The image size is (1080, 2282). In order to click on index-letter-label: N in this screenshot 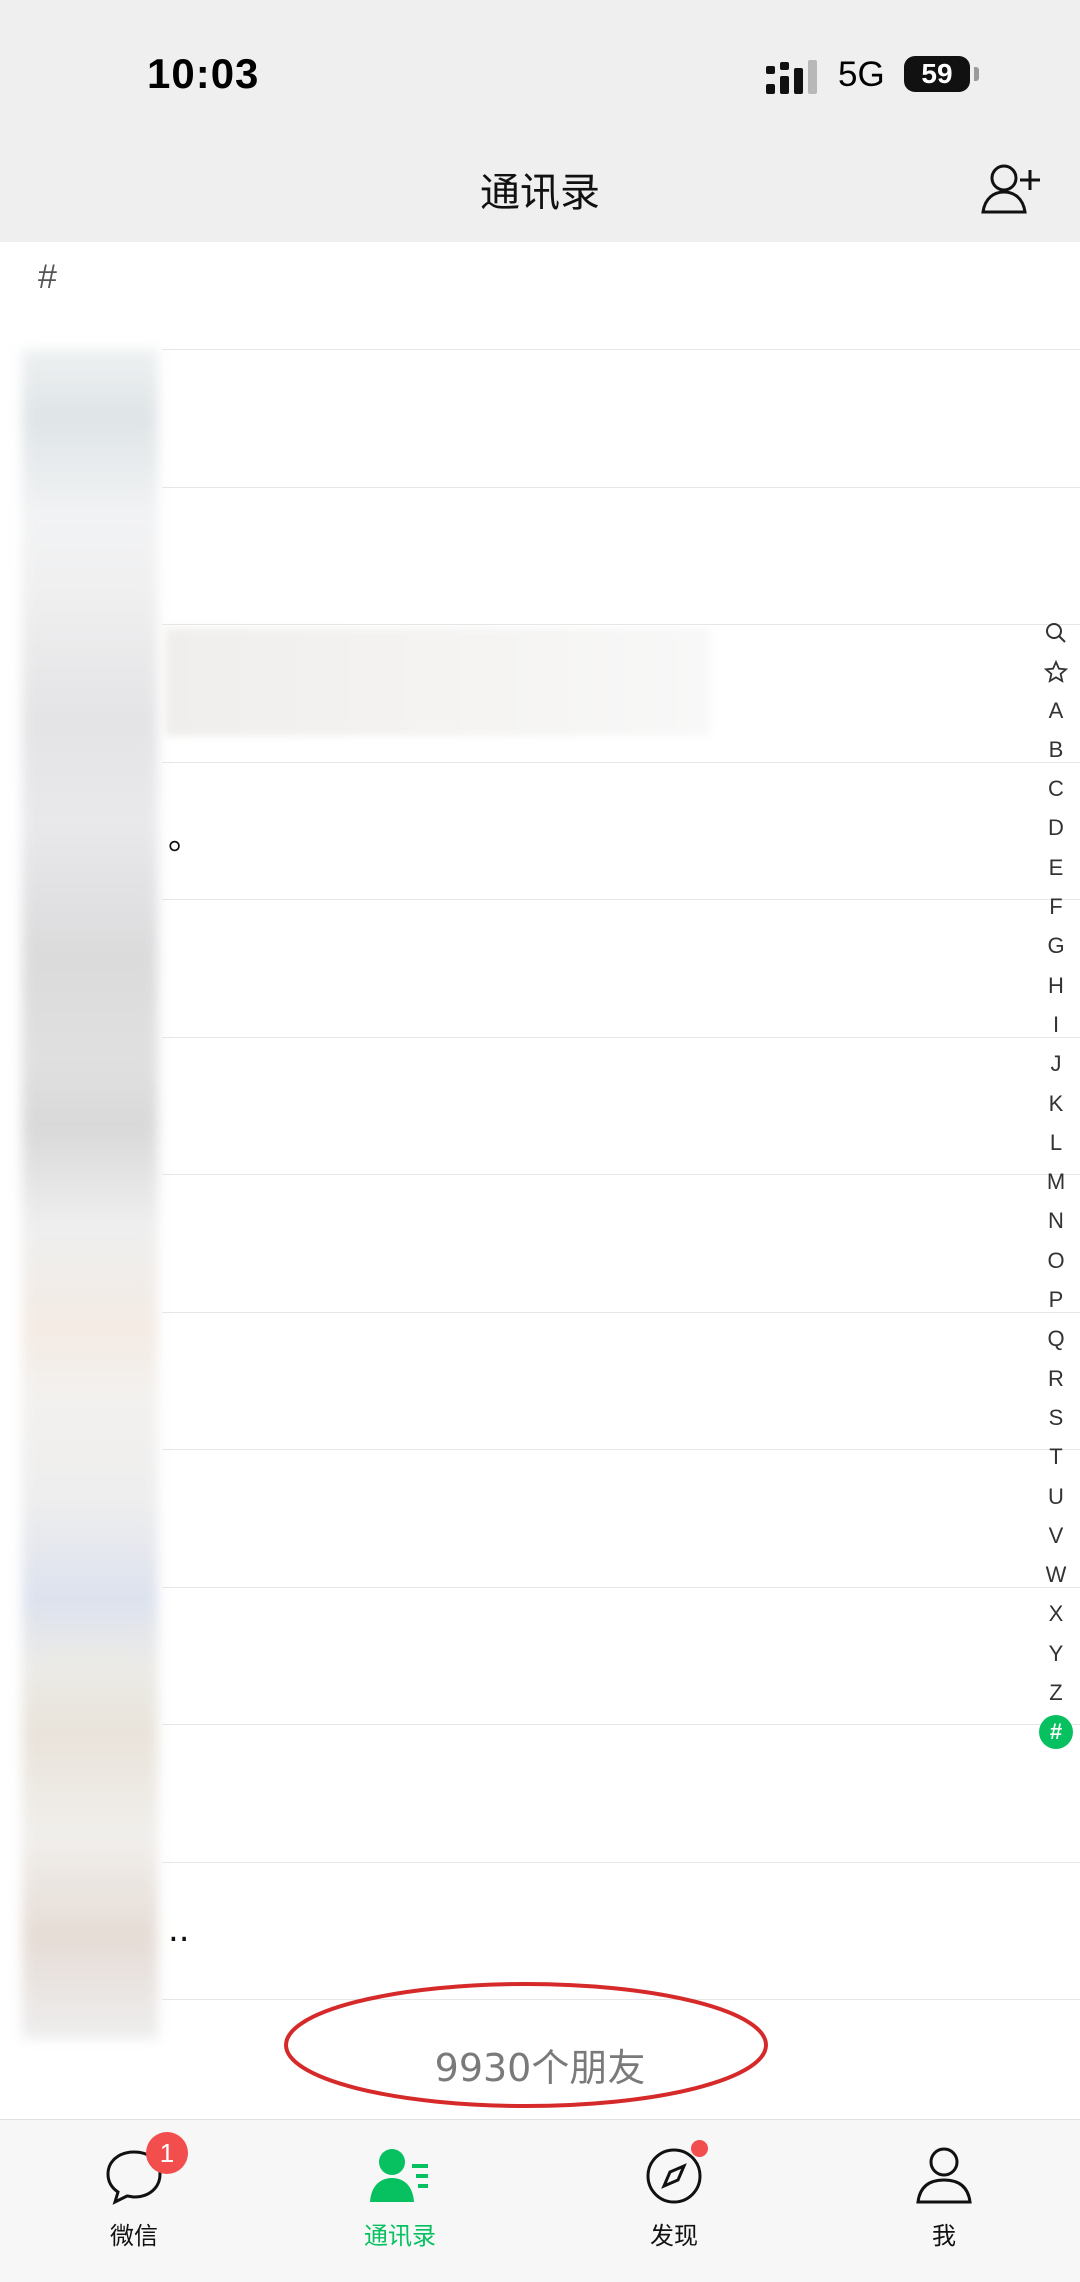, I will do `click(1056, 1221)`.